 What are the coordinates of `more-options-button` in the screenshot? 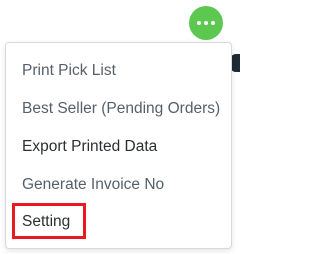 It's located at (206, 23).